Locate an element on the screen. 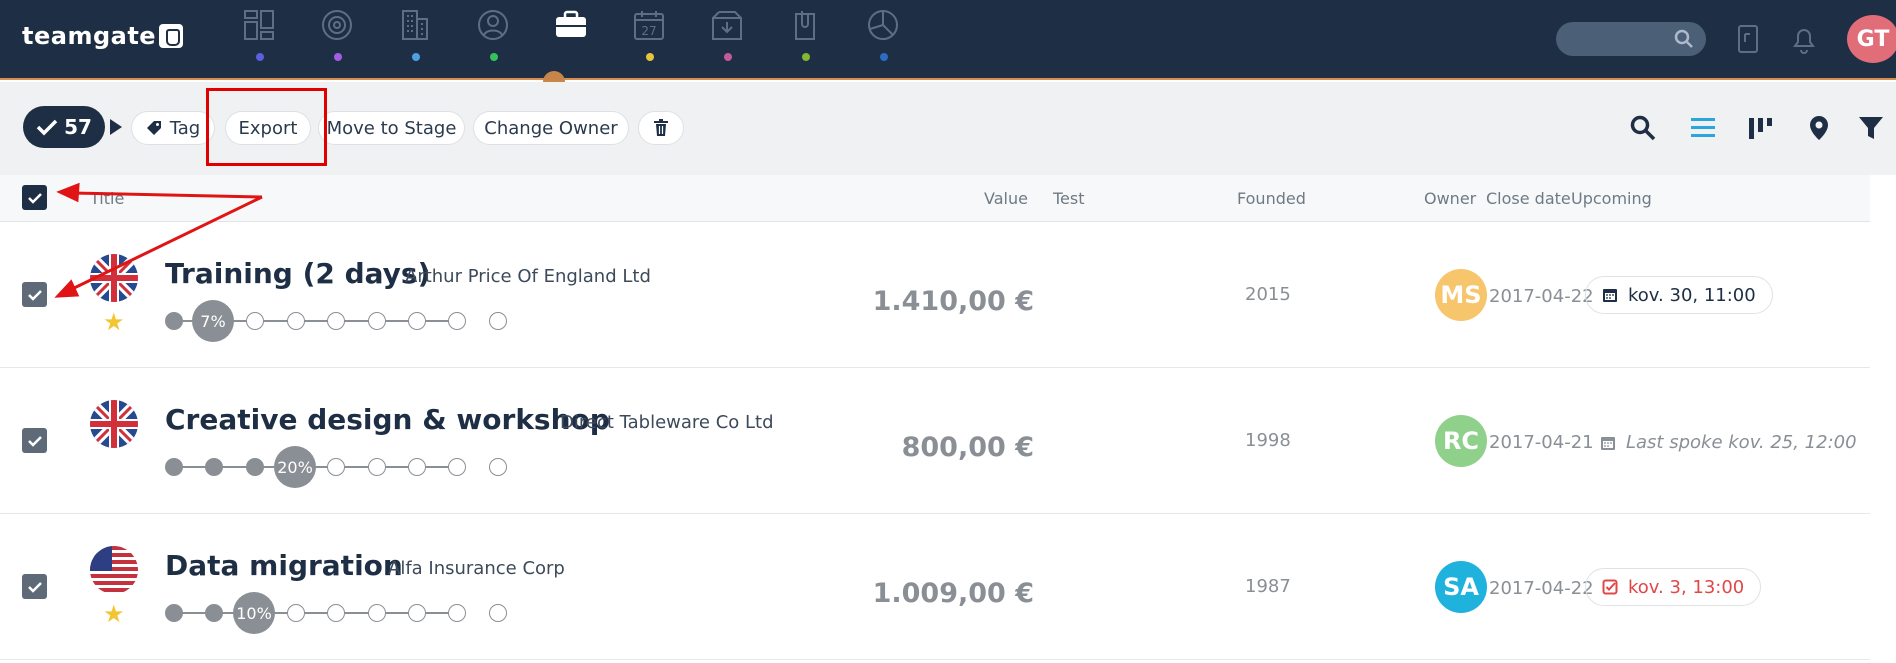  annotation-arrows is located at coordinates (158, 240).